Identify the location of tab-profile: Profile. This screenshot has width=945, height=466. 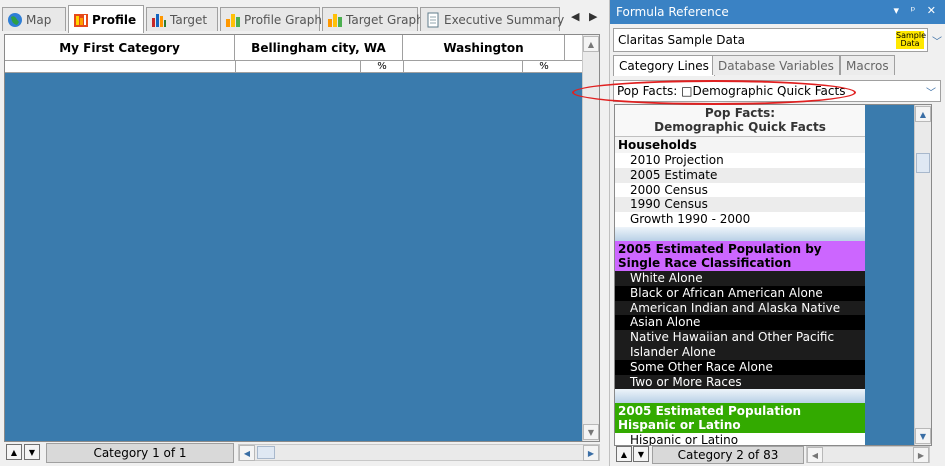
(106, 19).